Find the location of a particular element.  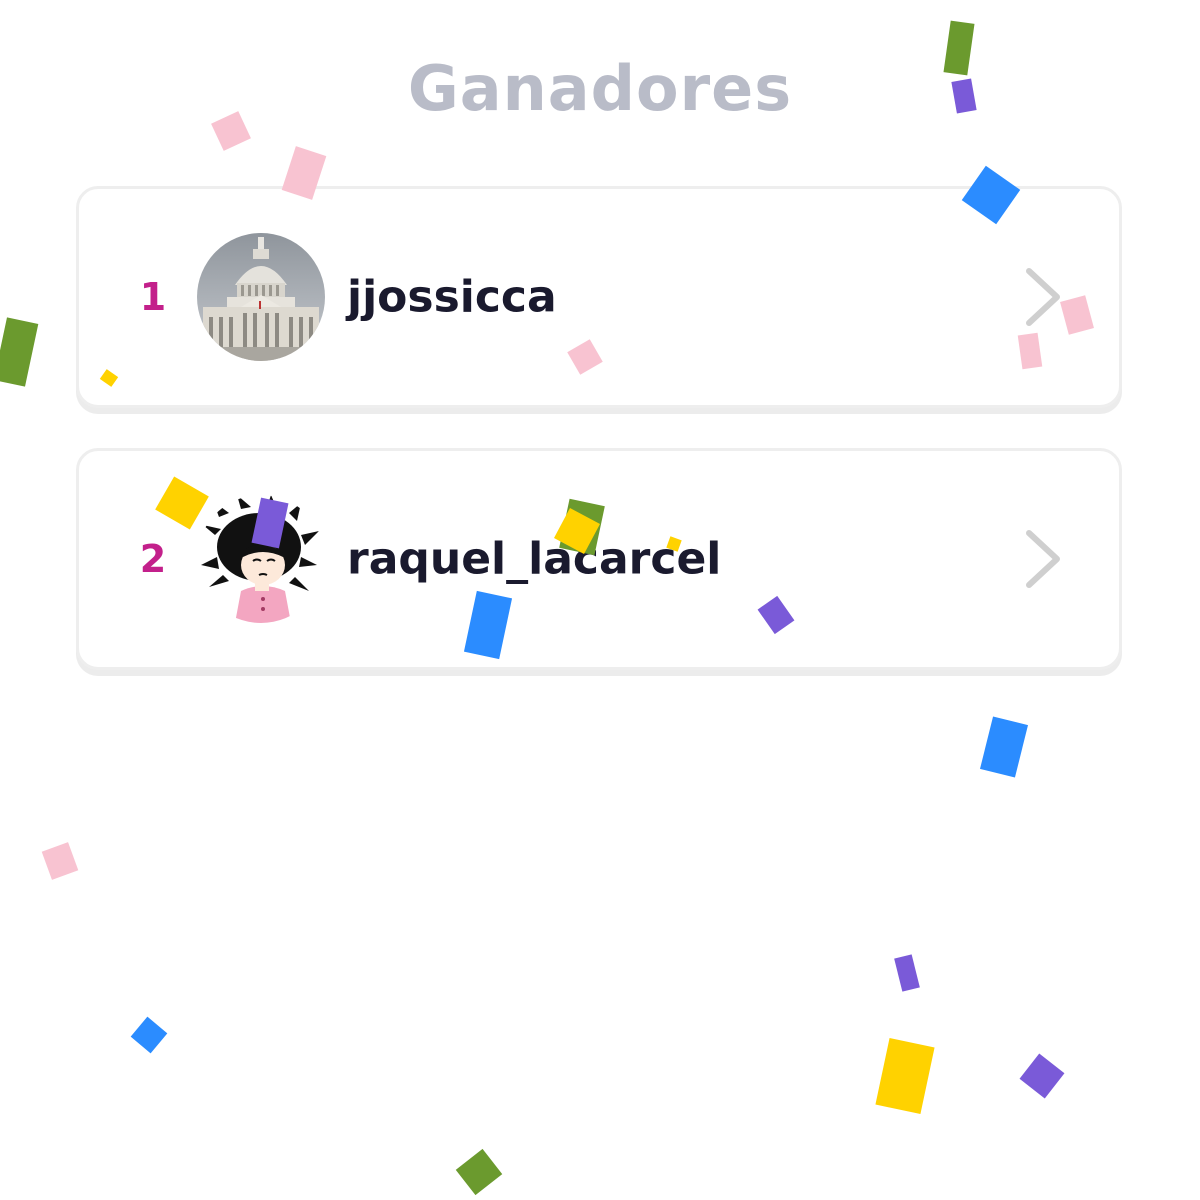

capitol-building-icon is located at coordinates (261, 297).